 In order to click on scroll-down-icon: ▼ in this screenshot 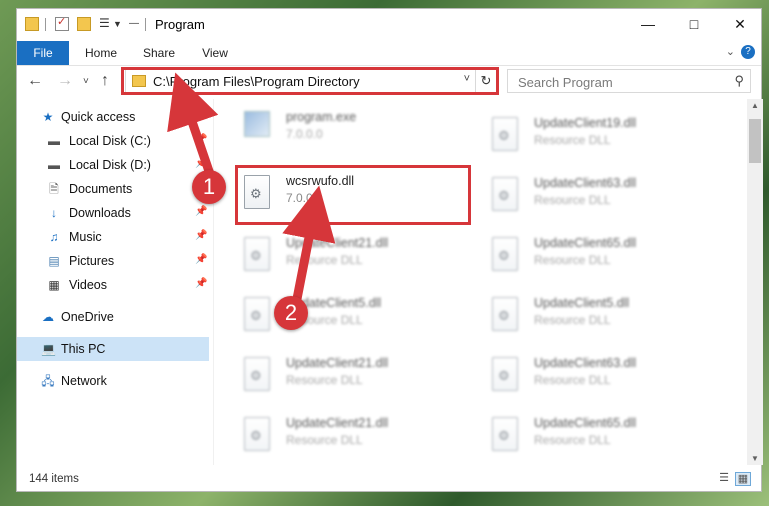, I will do `click(755, 458)`.